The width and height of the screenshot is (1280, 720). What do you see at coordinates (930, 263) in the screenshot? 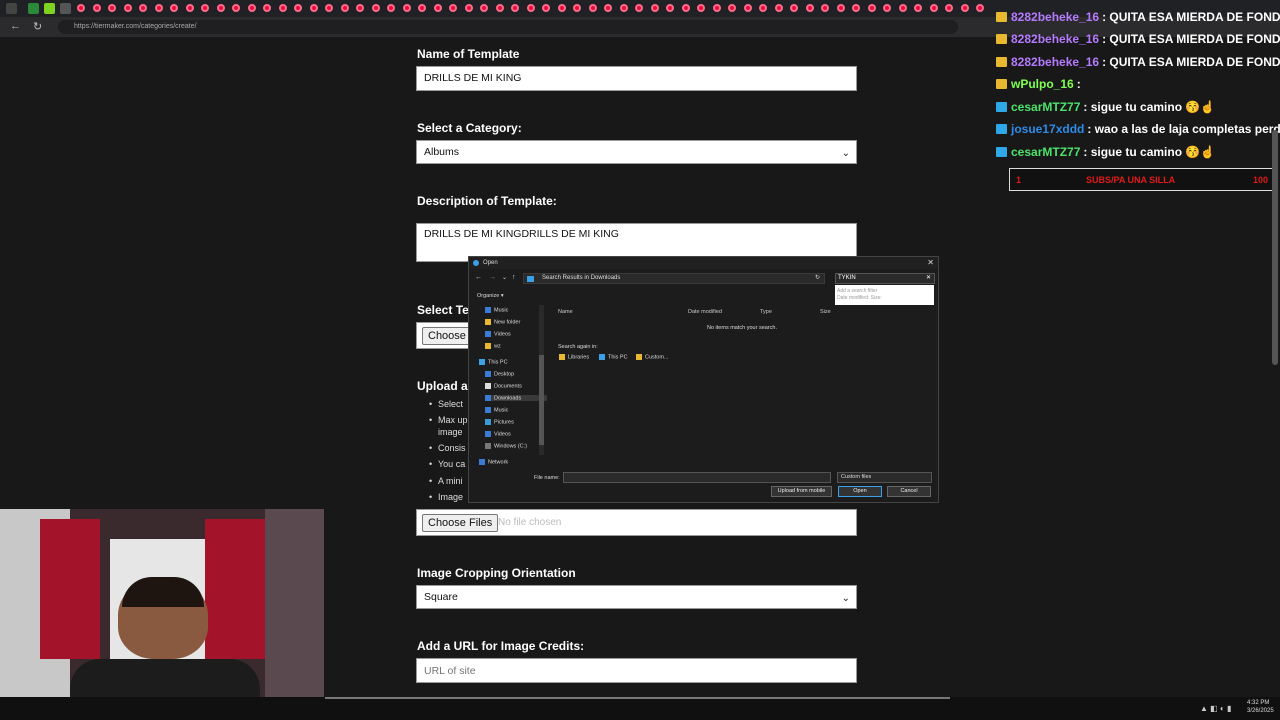
I see `close-icon: ✕` at bounding box center [930, 263].